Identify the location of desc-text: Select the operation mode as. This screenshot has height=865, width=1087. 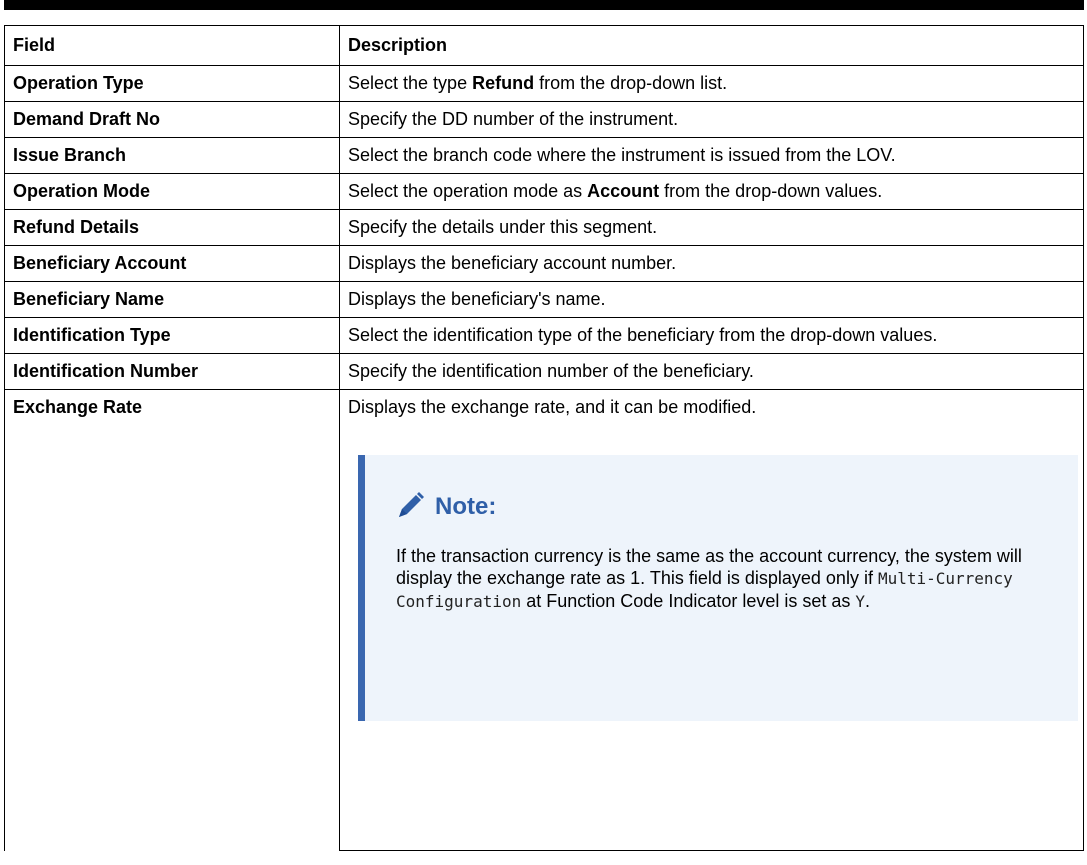
(468, 191).